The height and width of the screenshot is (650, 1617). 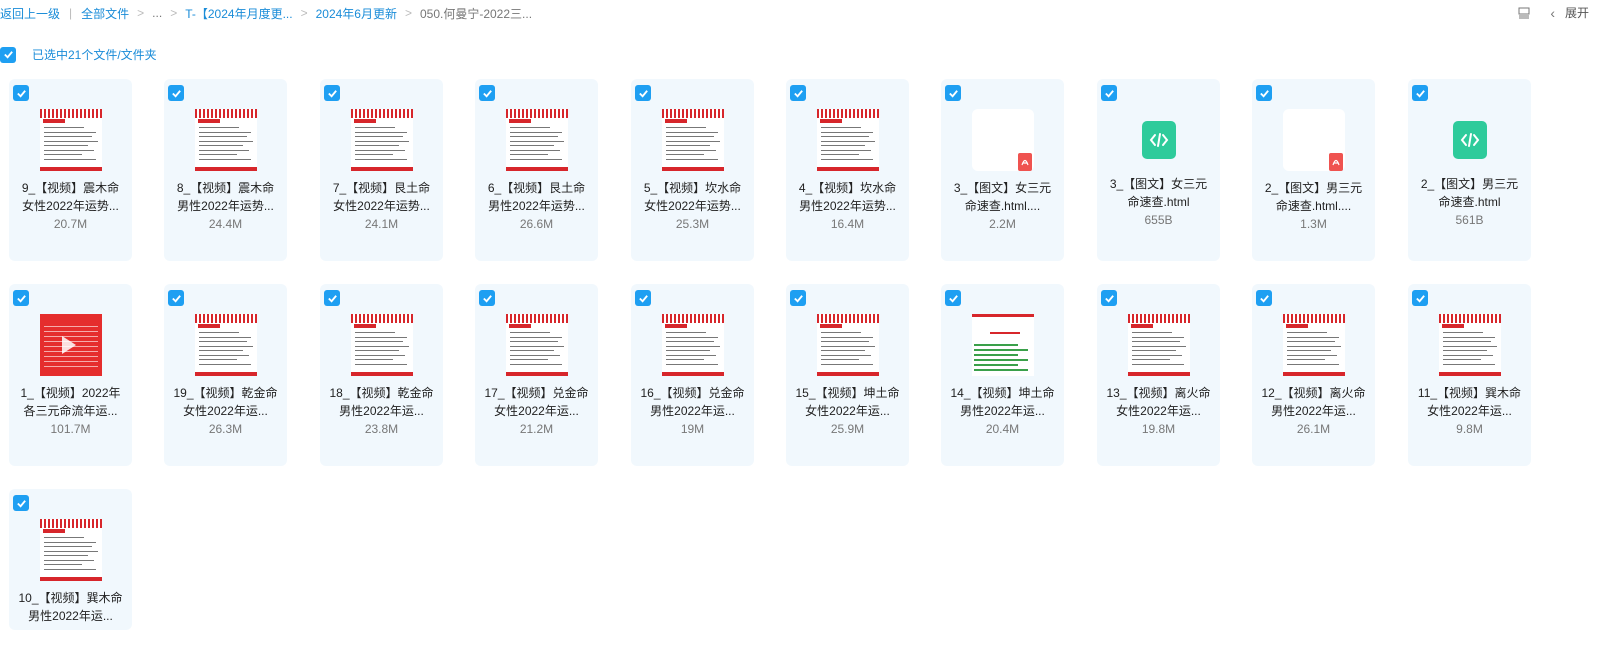 What do you see at coordinates (1002, 375) in the screenshot?
I see `file-card: 14_【视频】坤土命 男性2022年运... 20.4M` at bounding box center [1002, 375].